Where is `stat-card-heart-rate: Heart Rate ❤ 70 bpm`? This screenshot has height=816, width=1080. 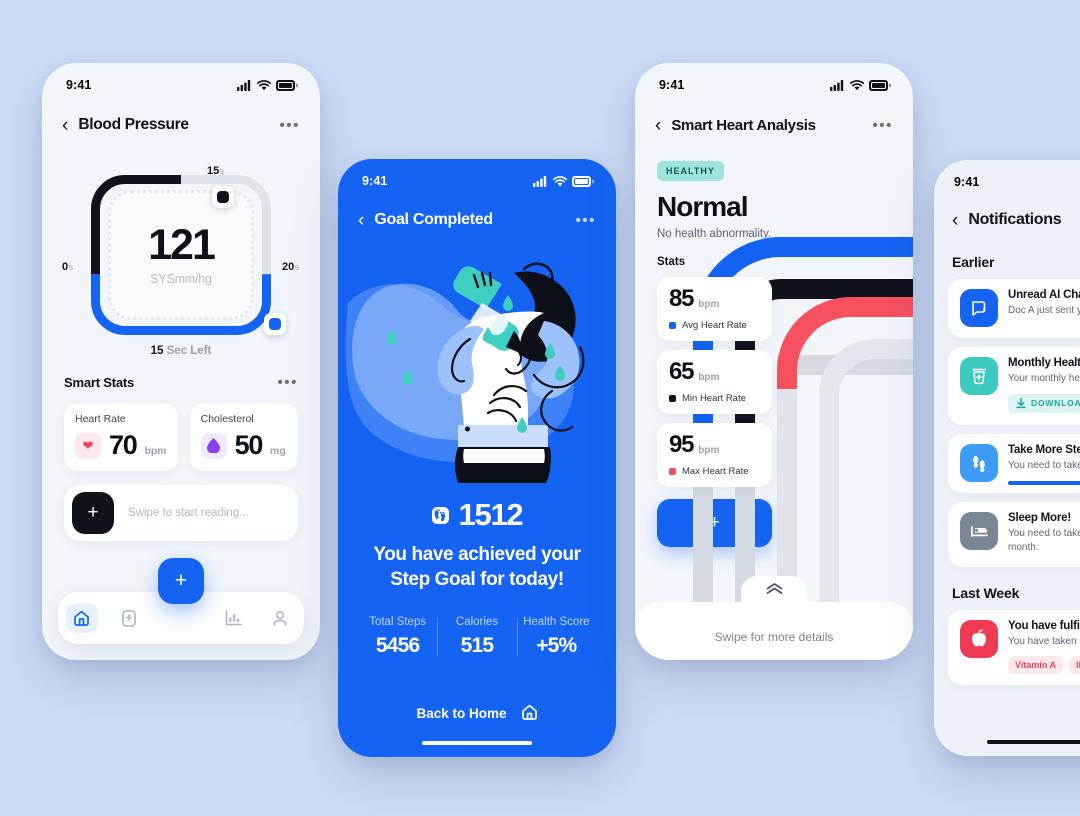
stat-card-heart-rate: Heart Rate ❤ 70 bpm is located at coordinates (121, 437).